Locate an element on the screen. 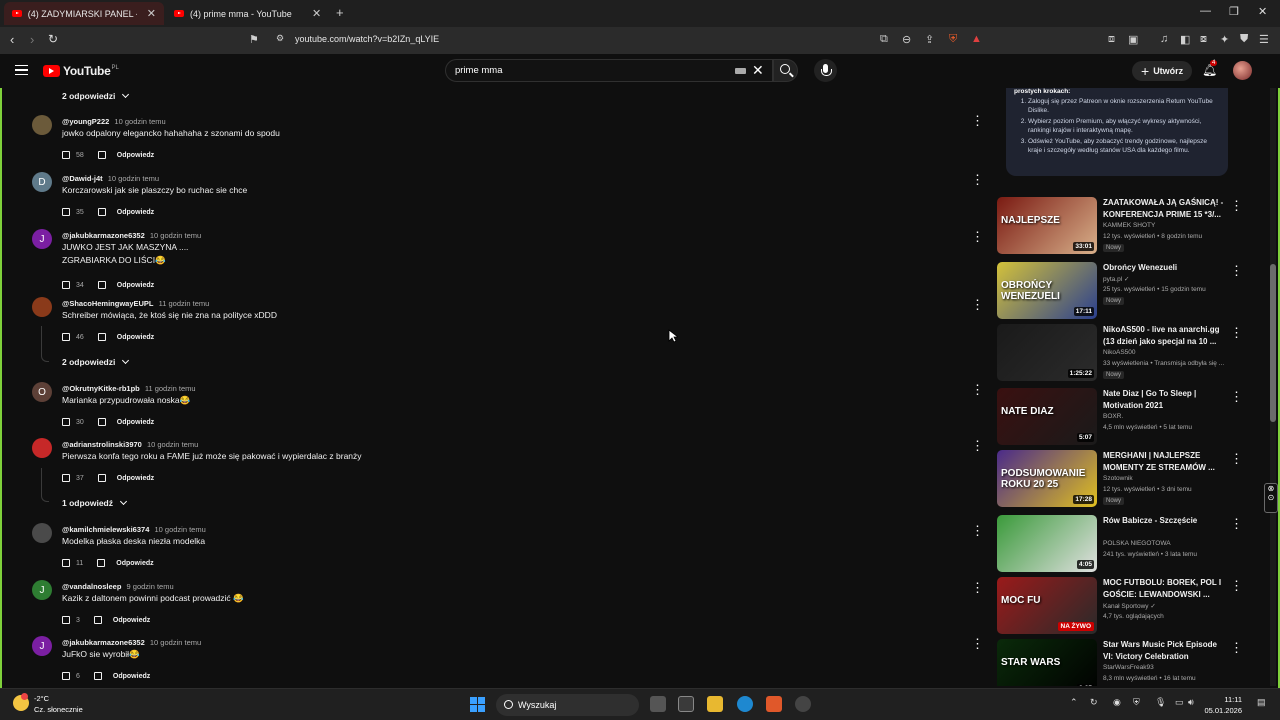 This screenshot has height=720, width=1280. comment-author: @kamilchmielewski6374 is located at coordinates (105, 529).